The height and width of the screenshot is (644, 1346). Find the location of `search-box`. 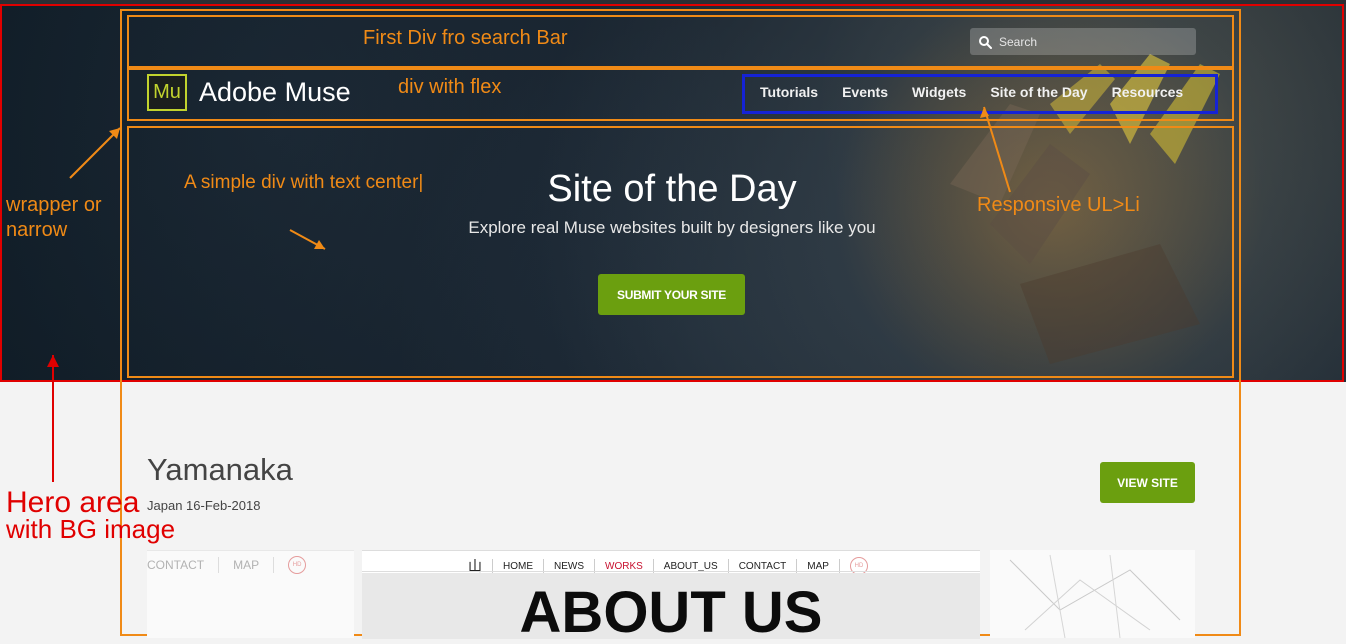

search-box is located at coordinates (1083, 41).